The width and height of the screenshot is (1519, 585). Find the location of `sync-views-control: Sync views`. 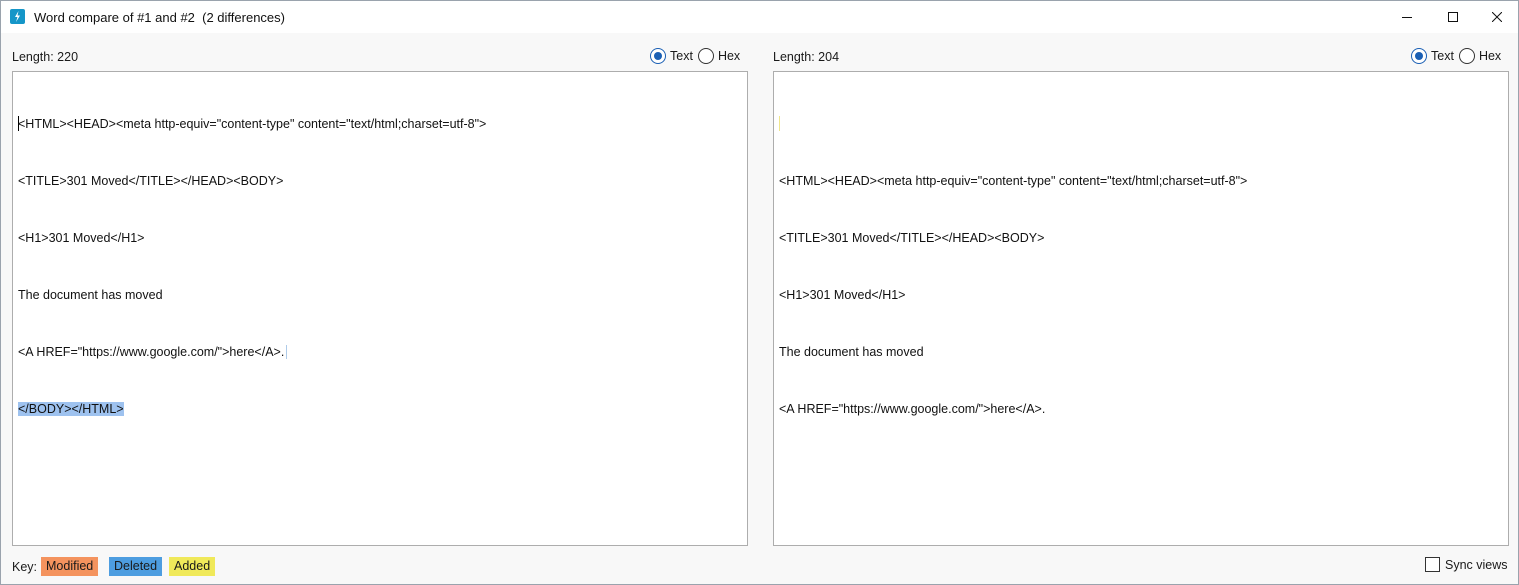

sync-views-control: Sync views is located at coordinates (1466, 564).